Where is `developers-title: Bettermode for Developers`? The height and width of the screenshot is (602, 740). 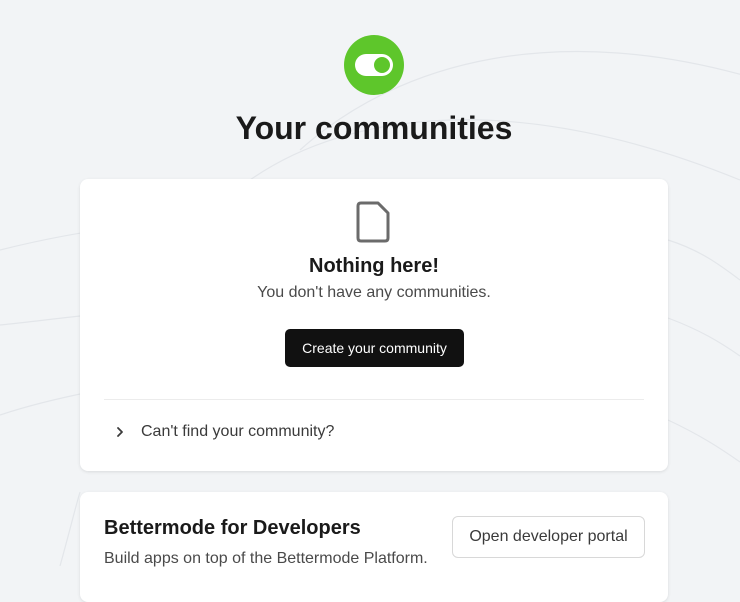
developers-title: Bettermode for Developers is located at coordinates (232, 528).